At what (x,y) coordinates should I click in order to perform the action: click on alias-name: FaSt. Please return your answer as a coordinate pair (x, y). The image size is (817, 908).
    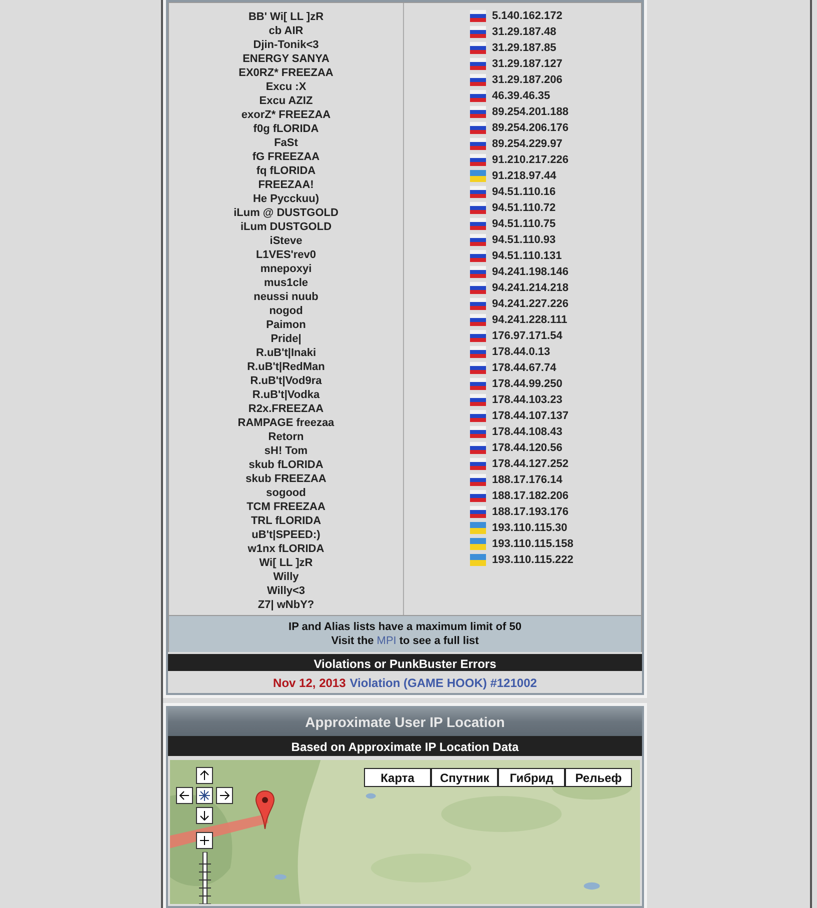
    Looking at the image, I should click on (286, 143).